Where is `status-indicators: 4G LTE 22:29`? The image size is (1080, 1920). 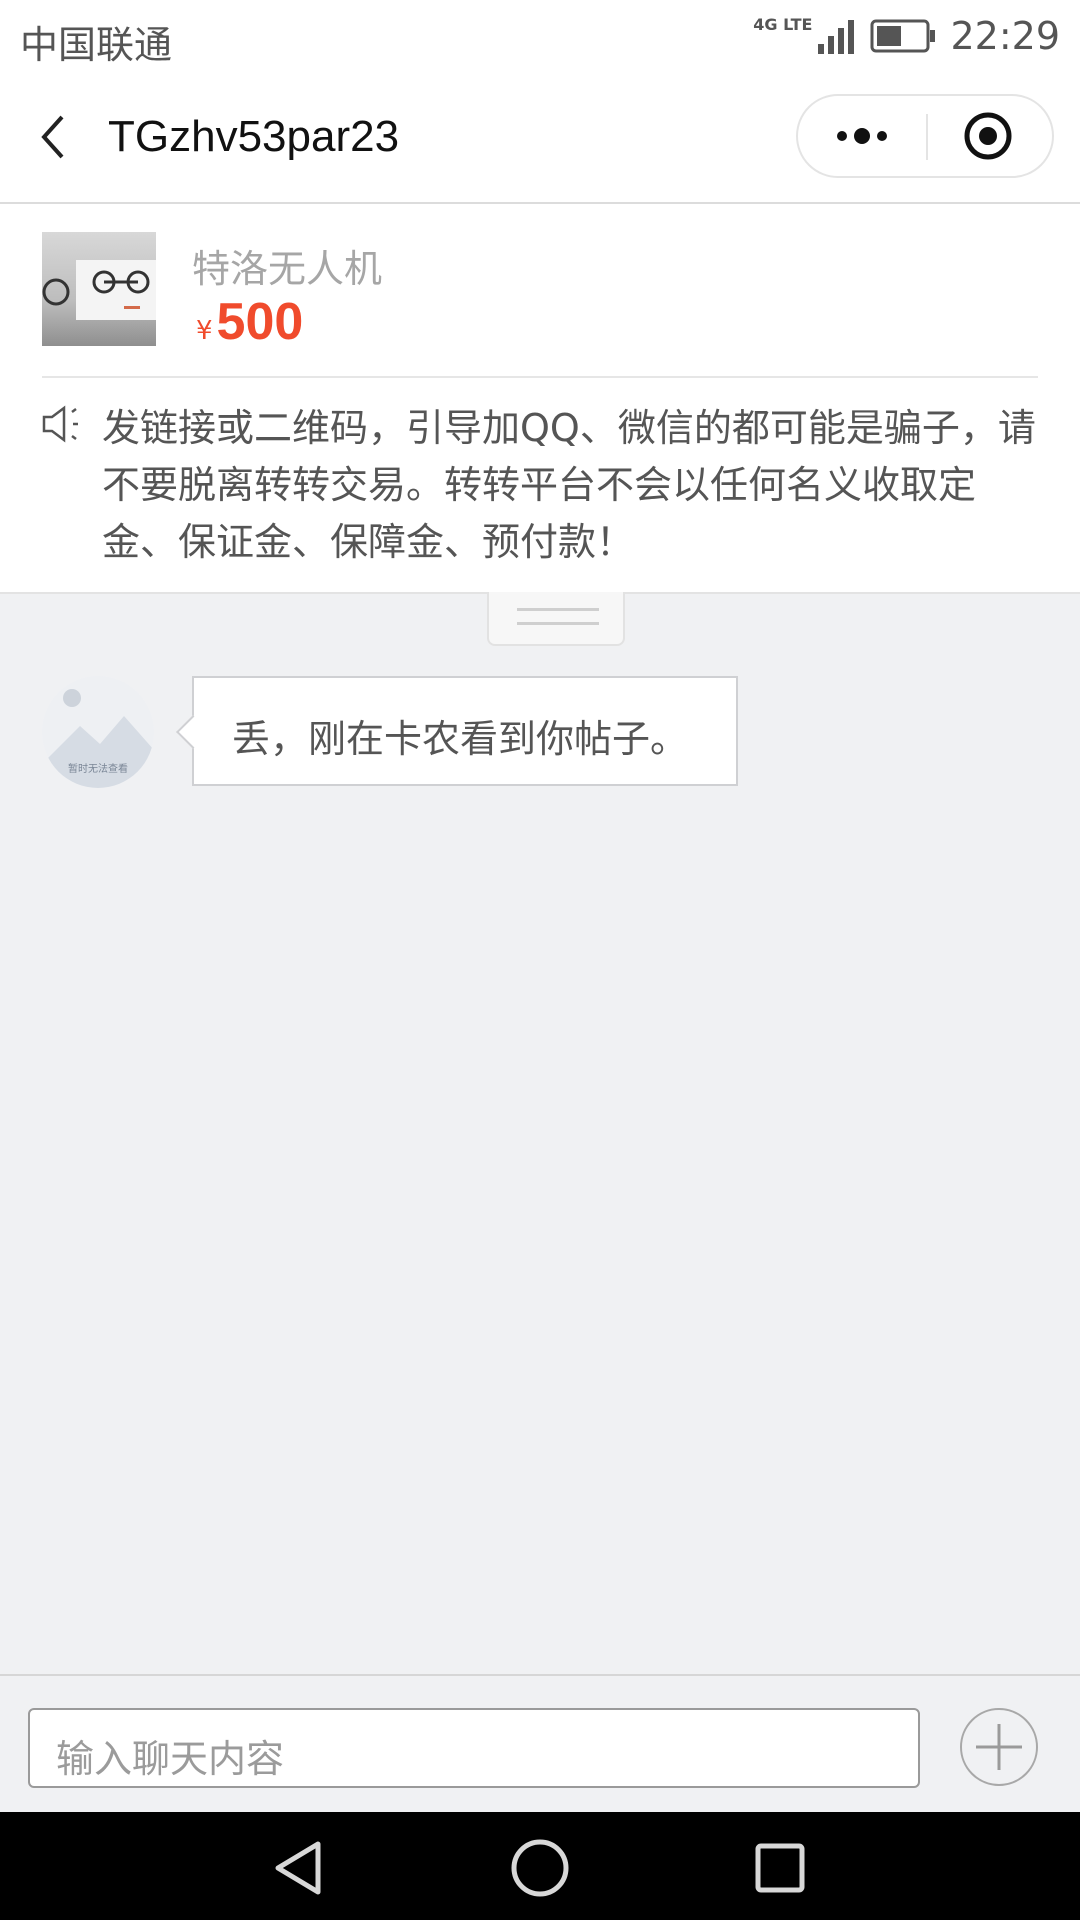
status-indicators: 4G LTE 22:29 is located at coordinates (906, 36).